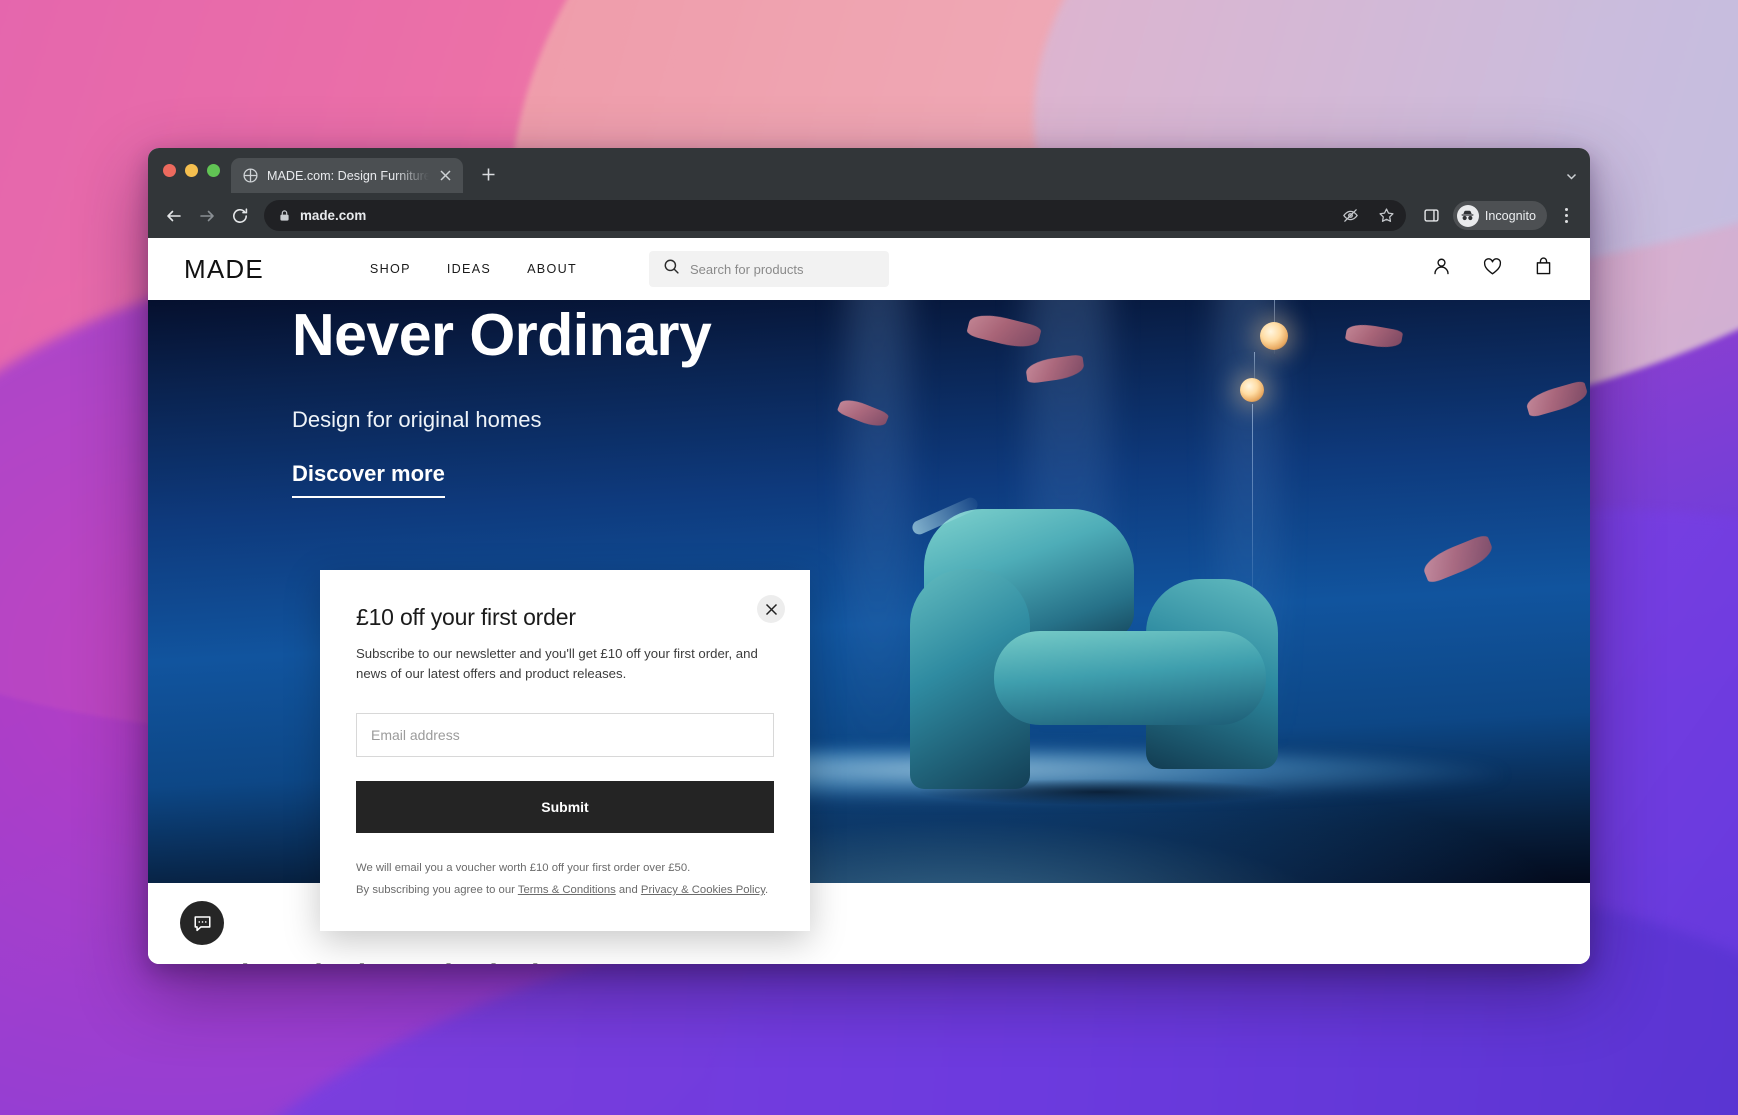  I want to click on browser-tab-strip: MADE.com: Design Furniture &, so click(869, 170).